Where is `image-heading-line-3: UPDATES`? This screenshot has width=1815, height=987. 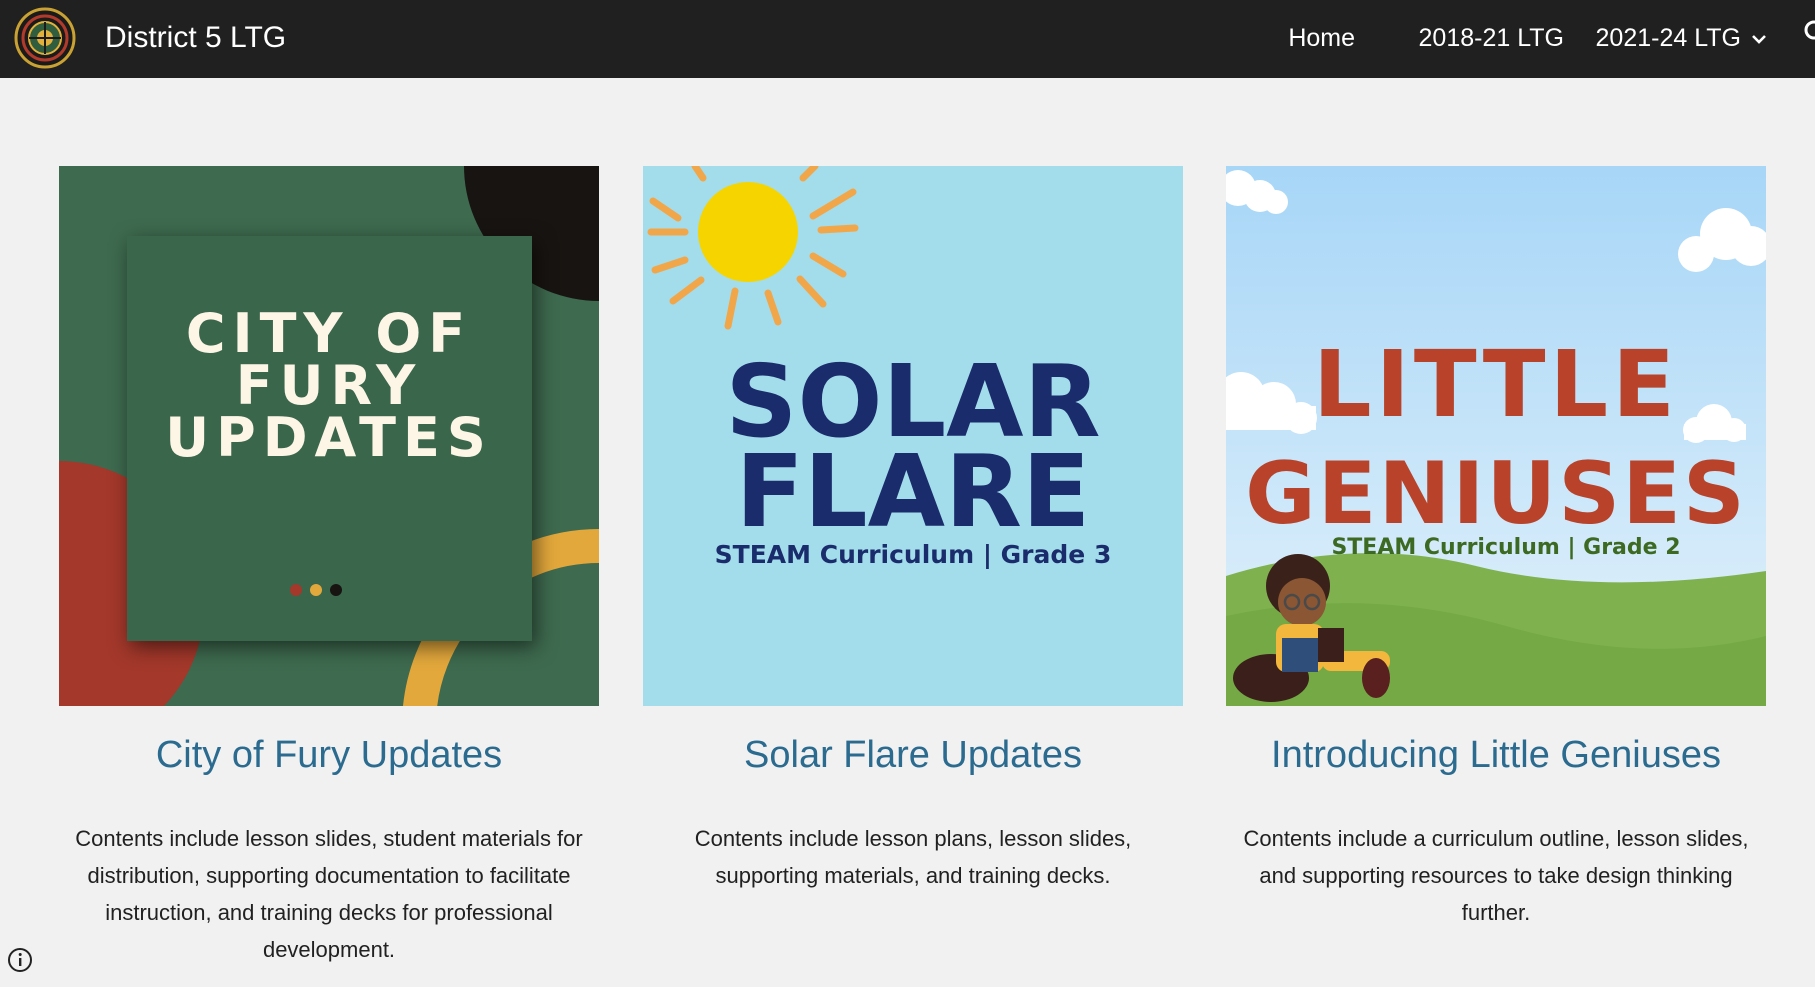 image-heading-line-3: UPDATES is located at coordinates (328, 437).